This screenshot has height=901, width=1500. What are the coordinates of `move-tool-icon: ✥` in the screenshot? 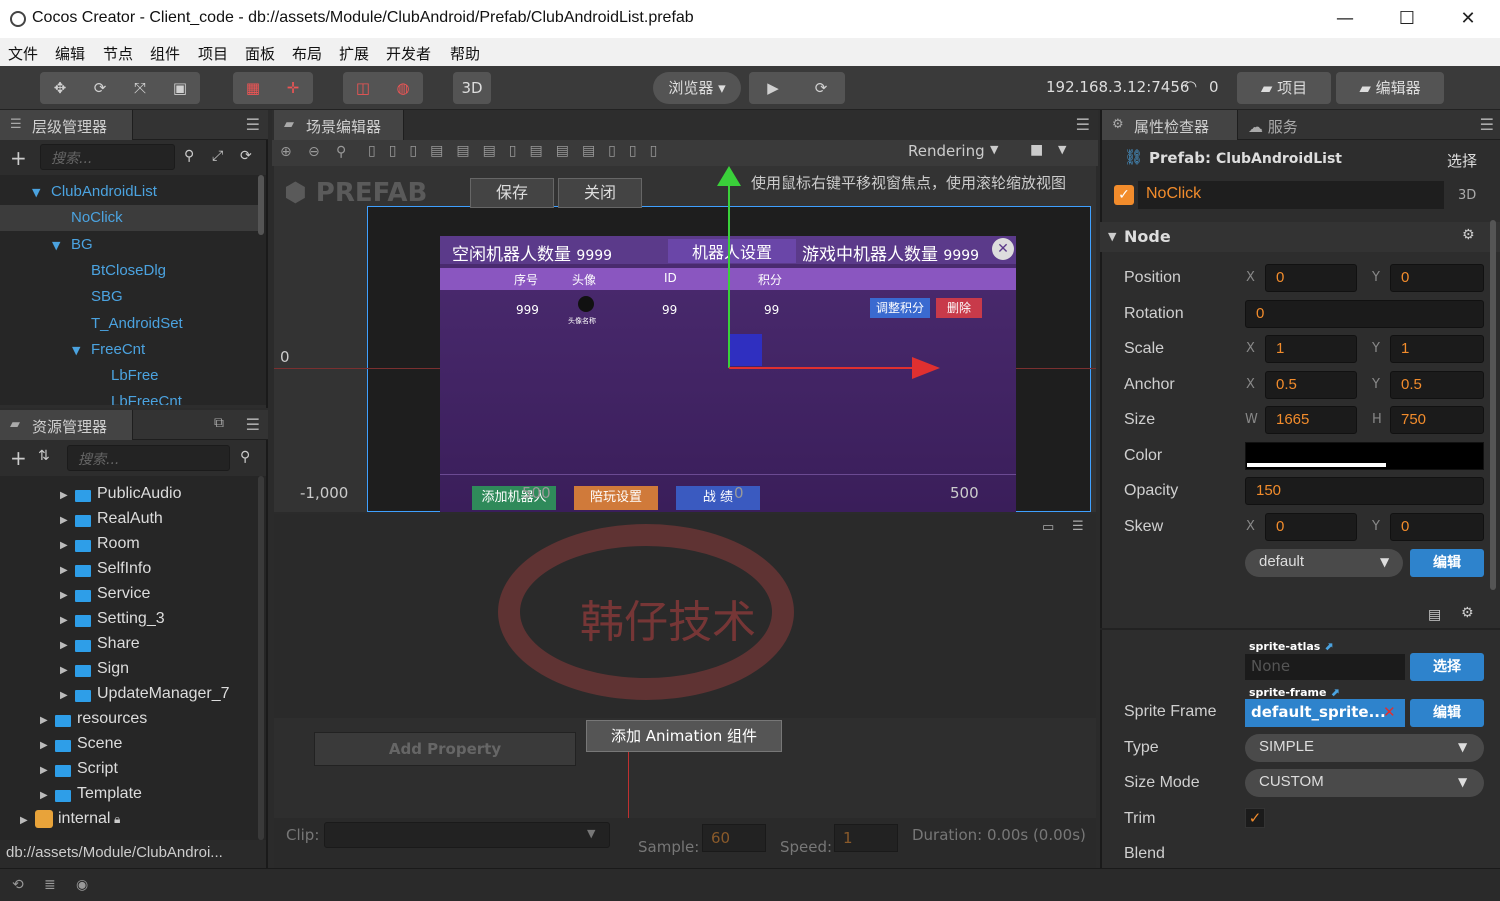 It's located at (60, 88).